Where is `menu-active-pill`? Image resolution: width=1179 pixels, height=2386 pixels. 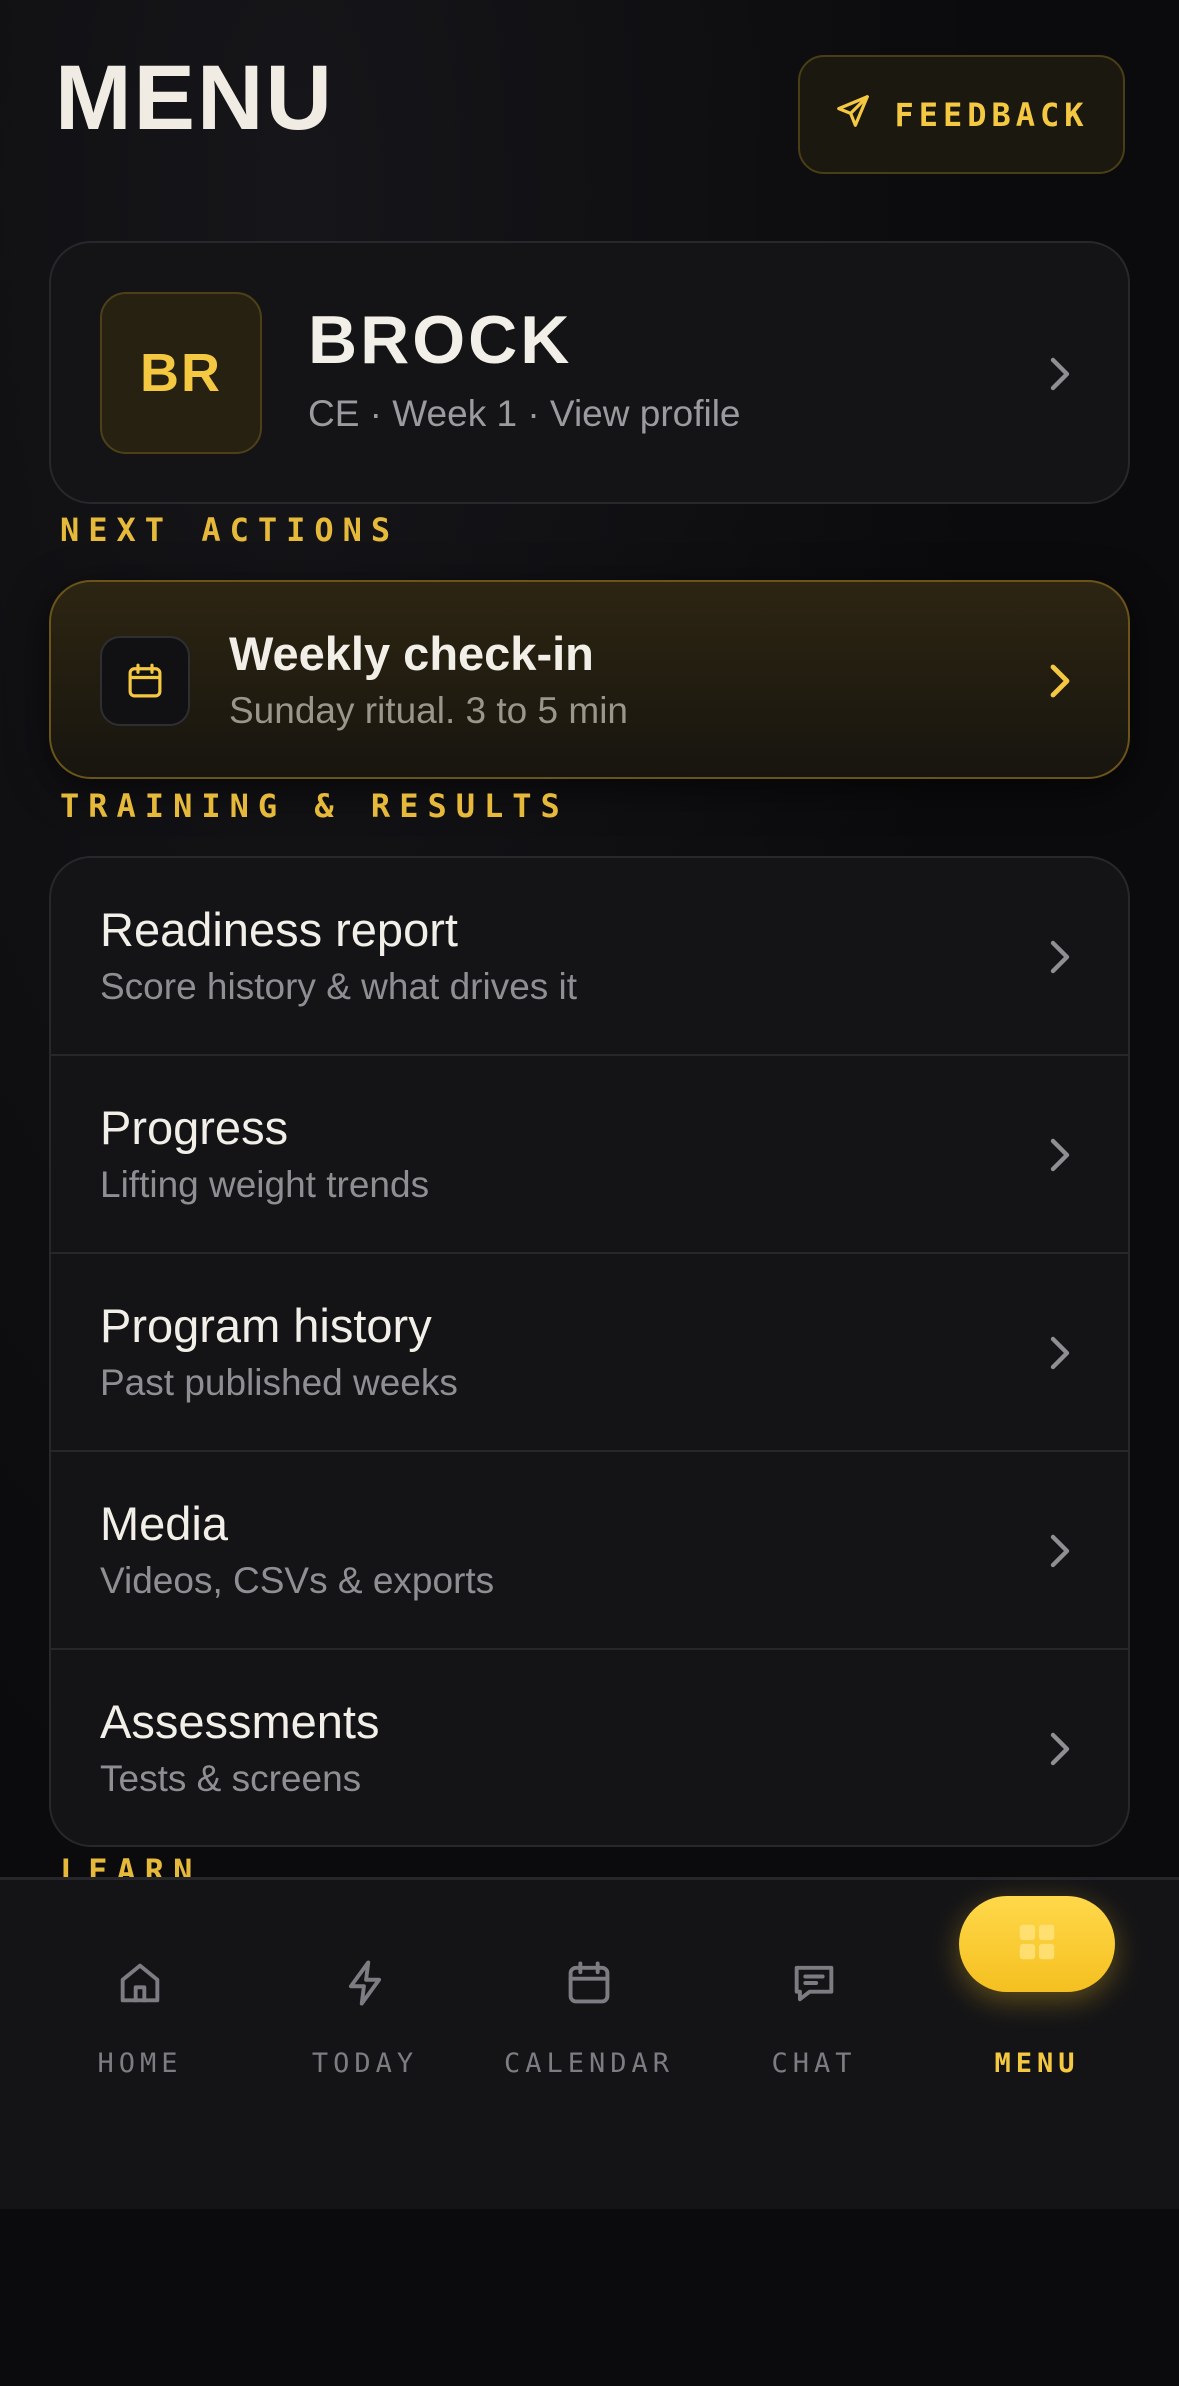 menu-active-pill is located at coordinates (1037, 1944).